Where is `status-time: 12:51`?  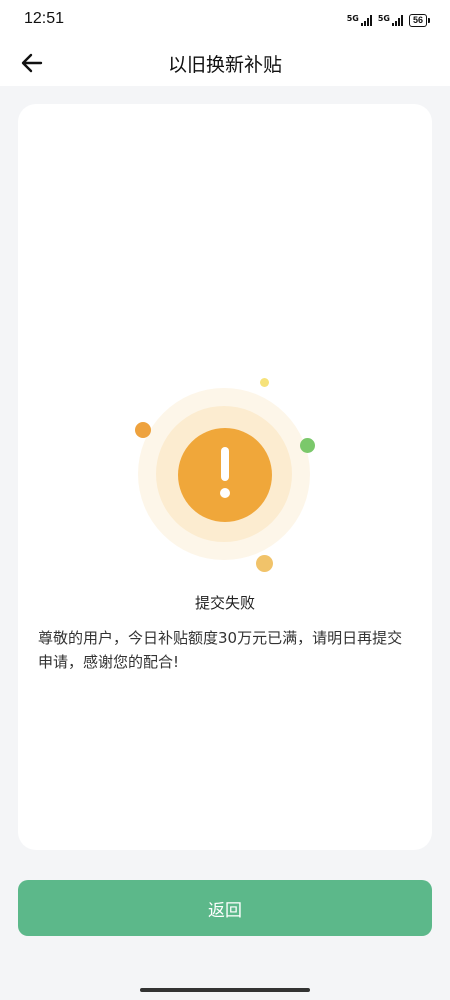 status-time: 12:51 is located at coordinates (44, 18).